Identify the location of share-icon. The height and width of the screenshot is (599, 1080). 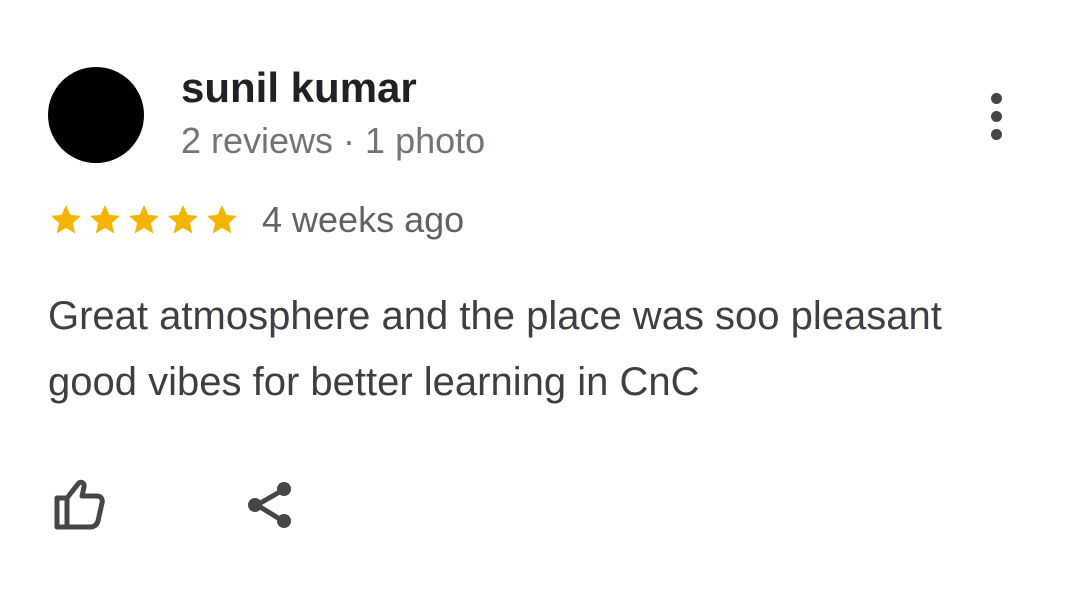
(269, 505).